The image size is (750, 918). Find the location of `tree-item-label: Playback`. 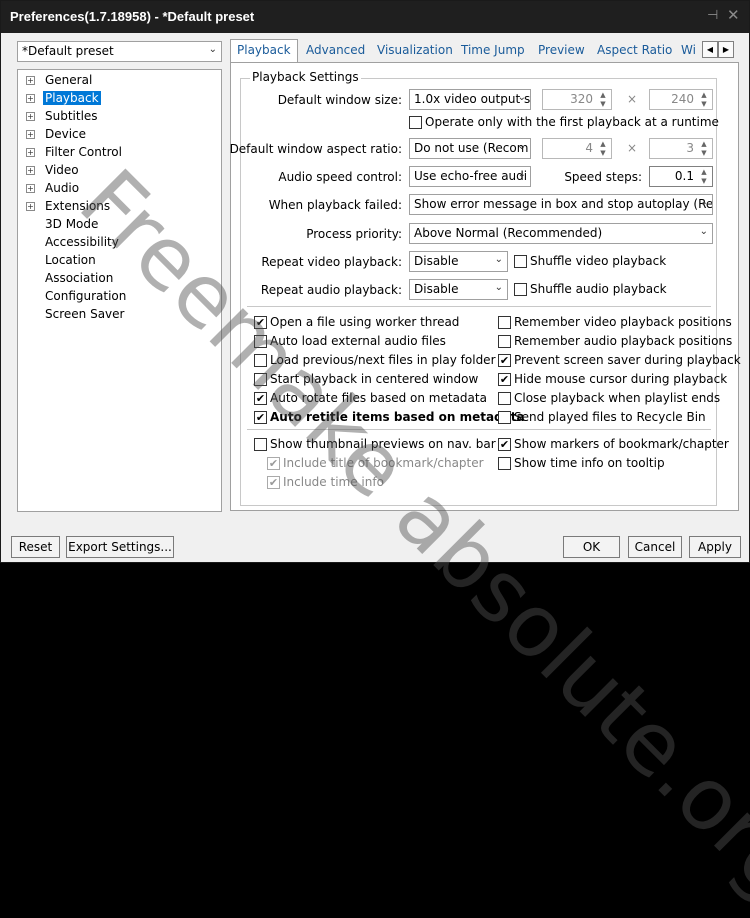

tree-item-label: Playback is located at coordinates (72, 98).